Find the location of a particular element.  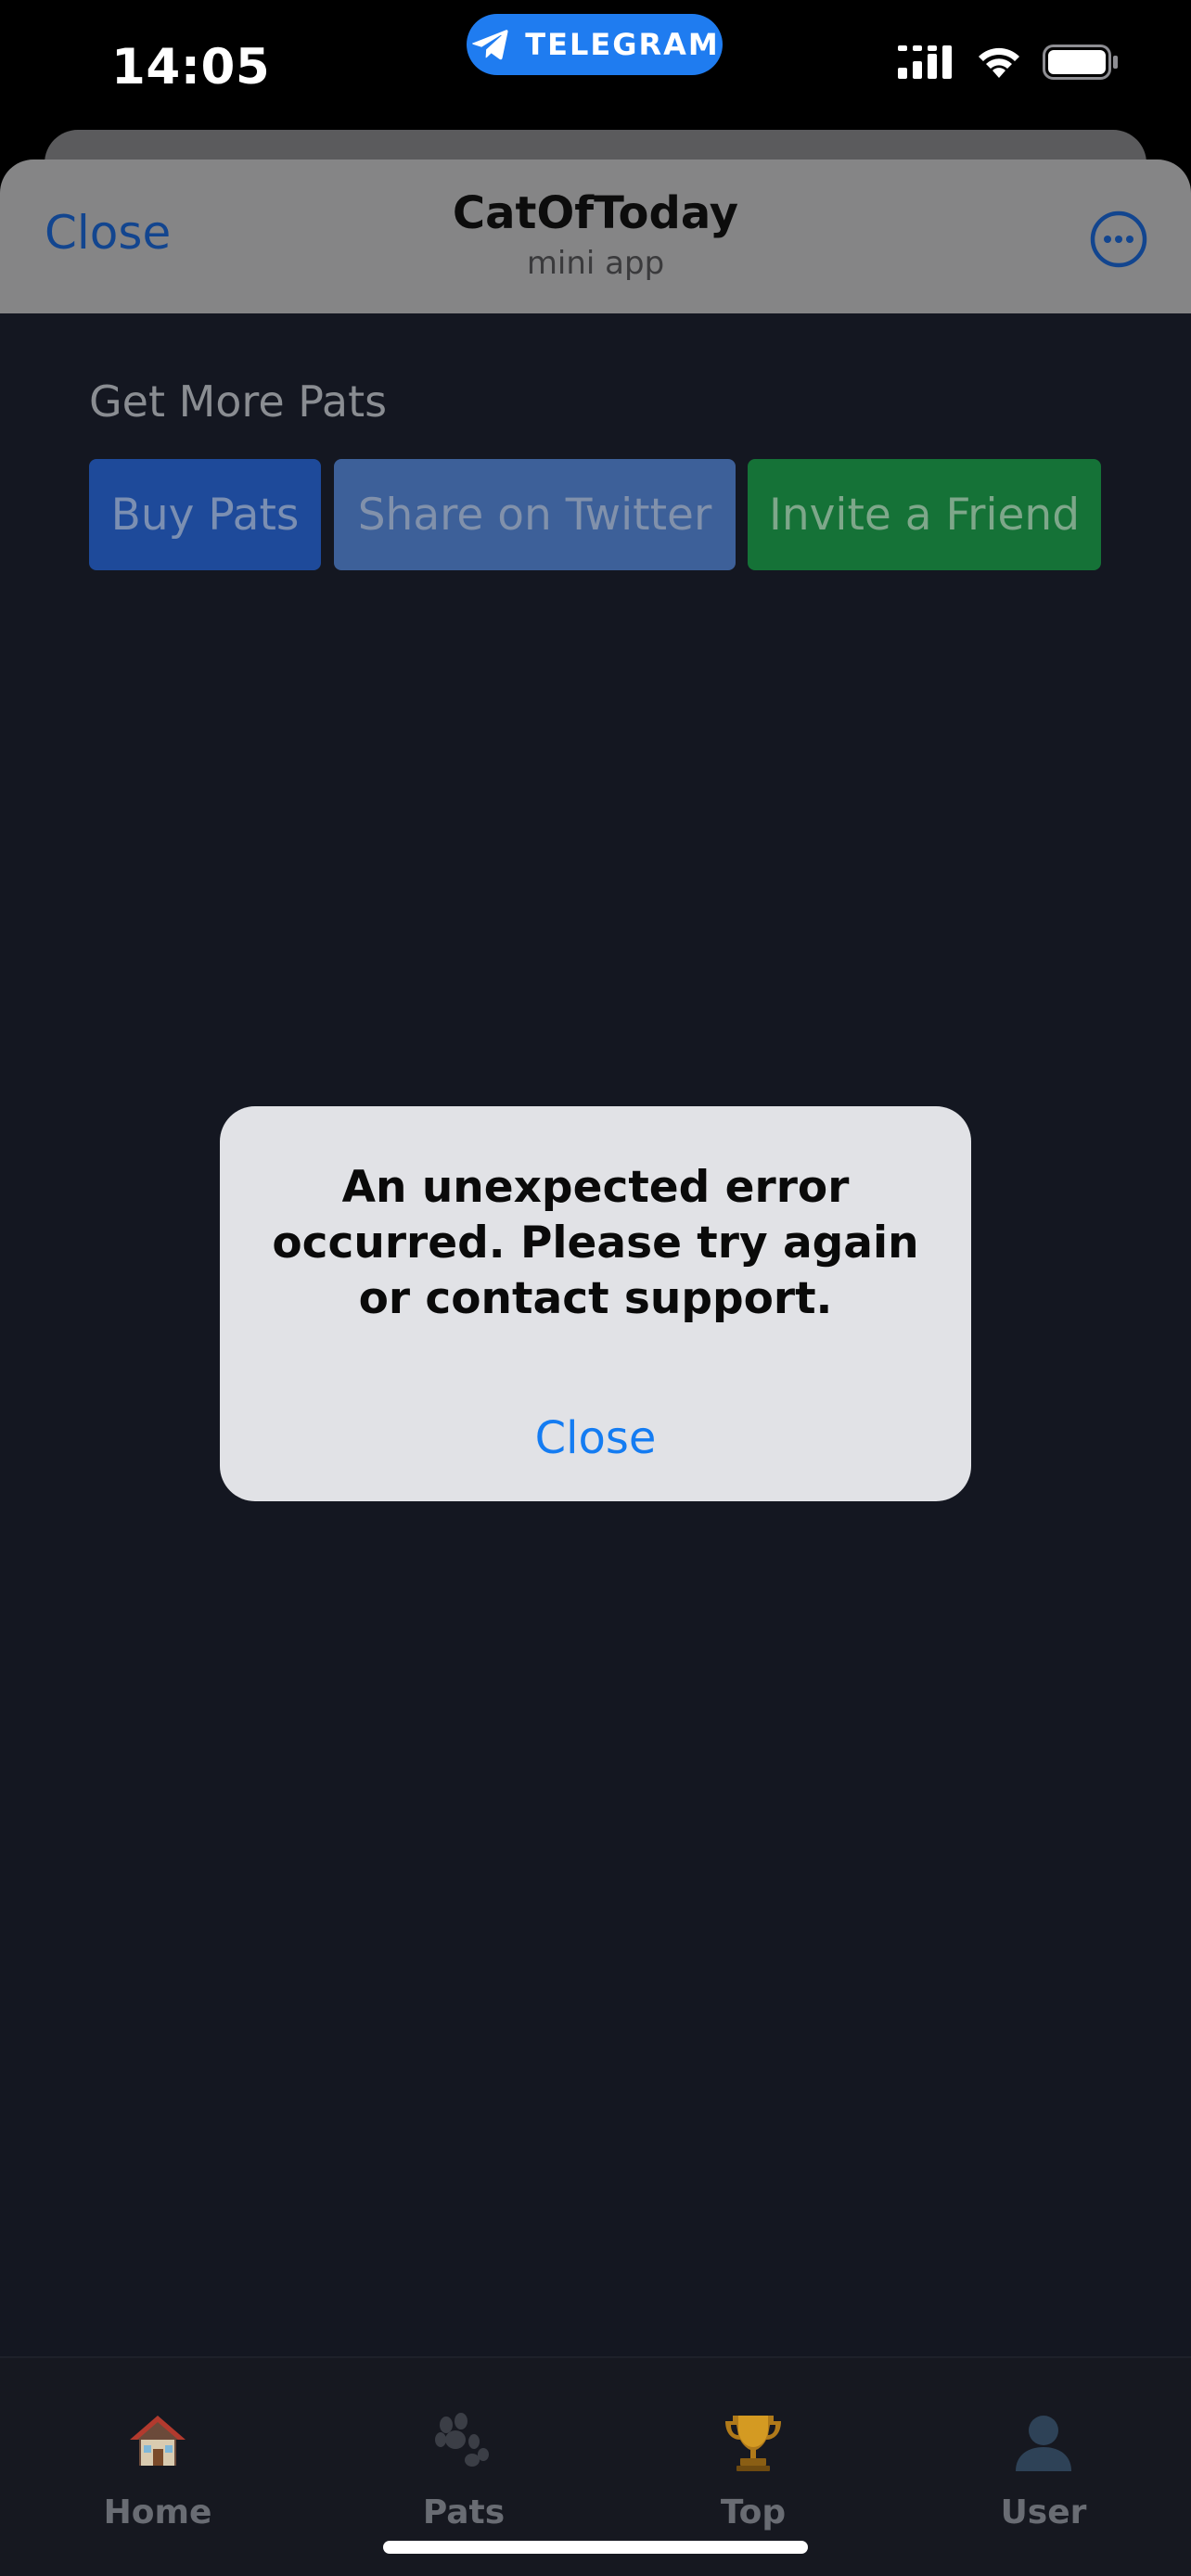

house-icon is located at coordinates (157, 2441).